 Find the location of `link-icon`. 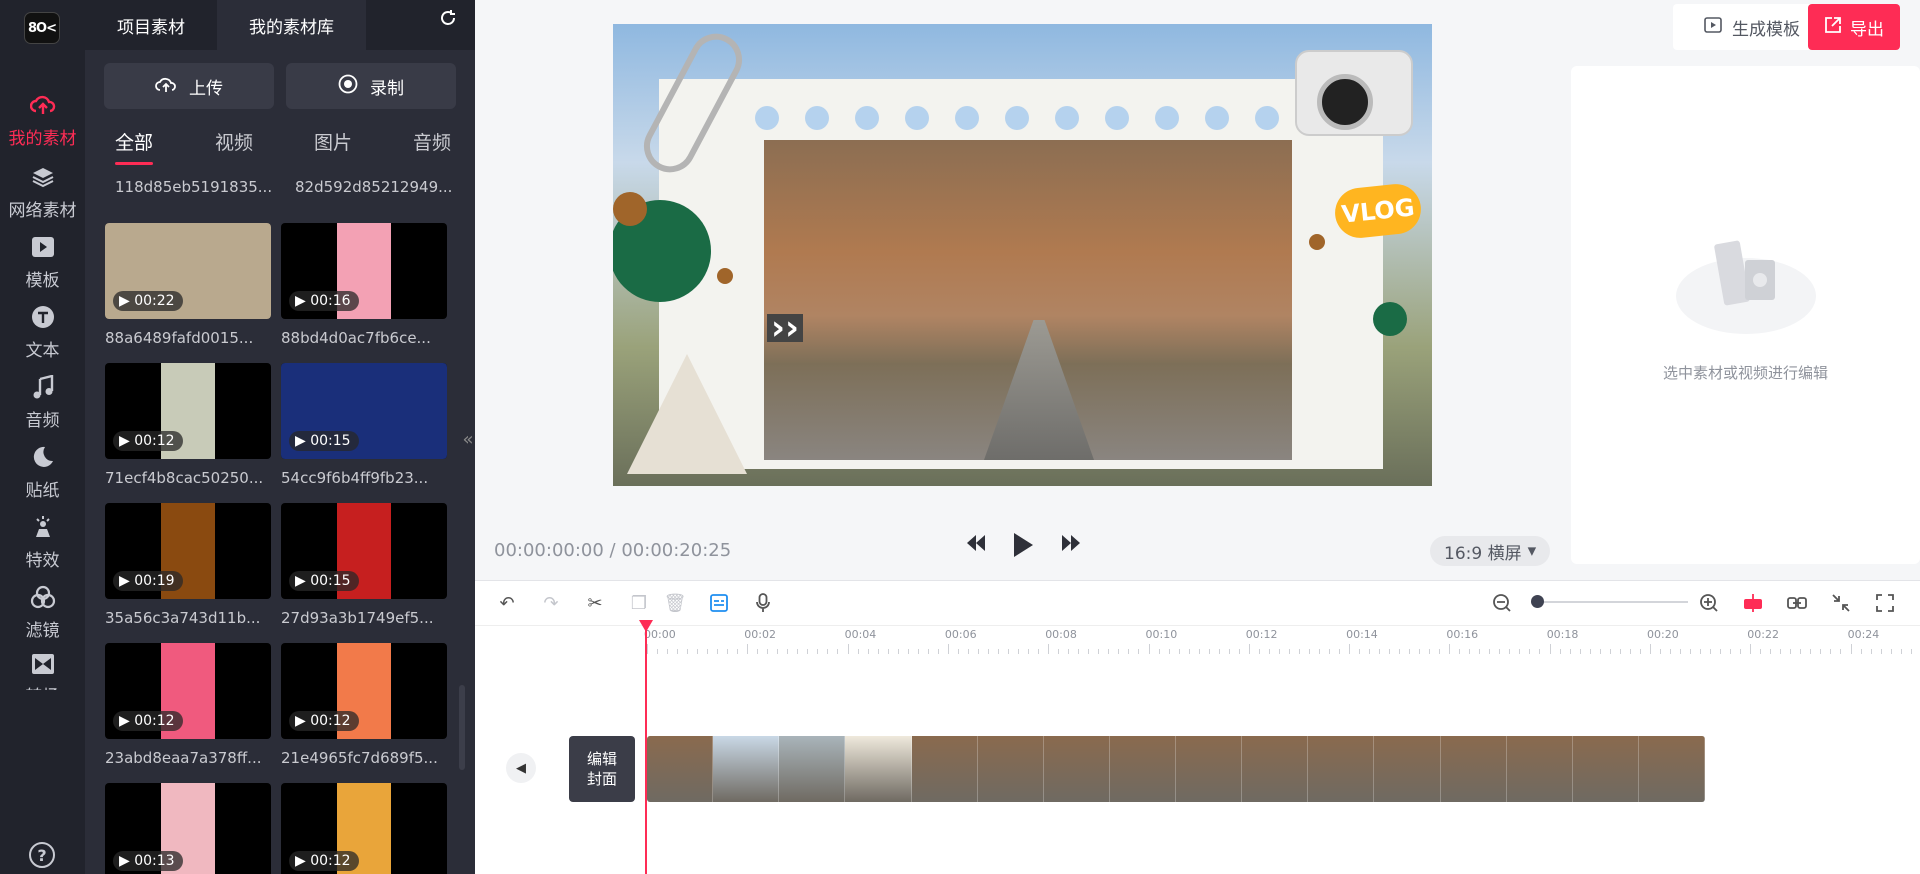

link-icon is located at coordinates (1797, 603).